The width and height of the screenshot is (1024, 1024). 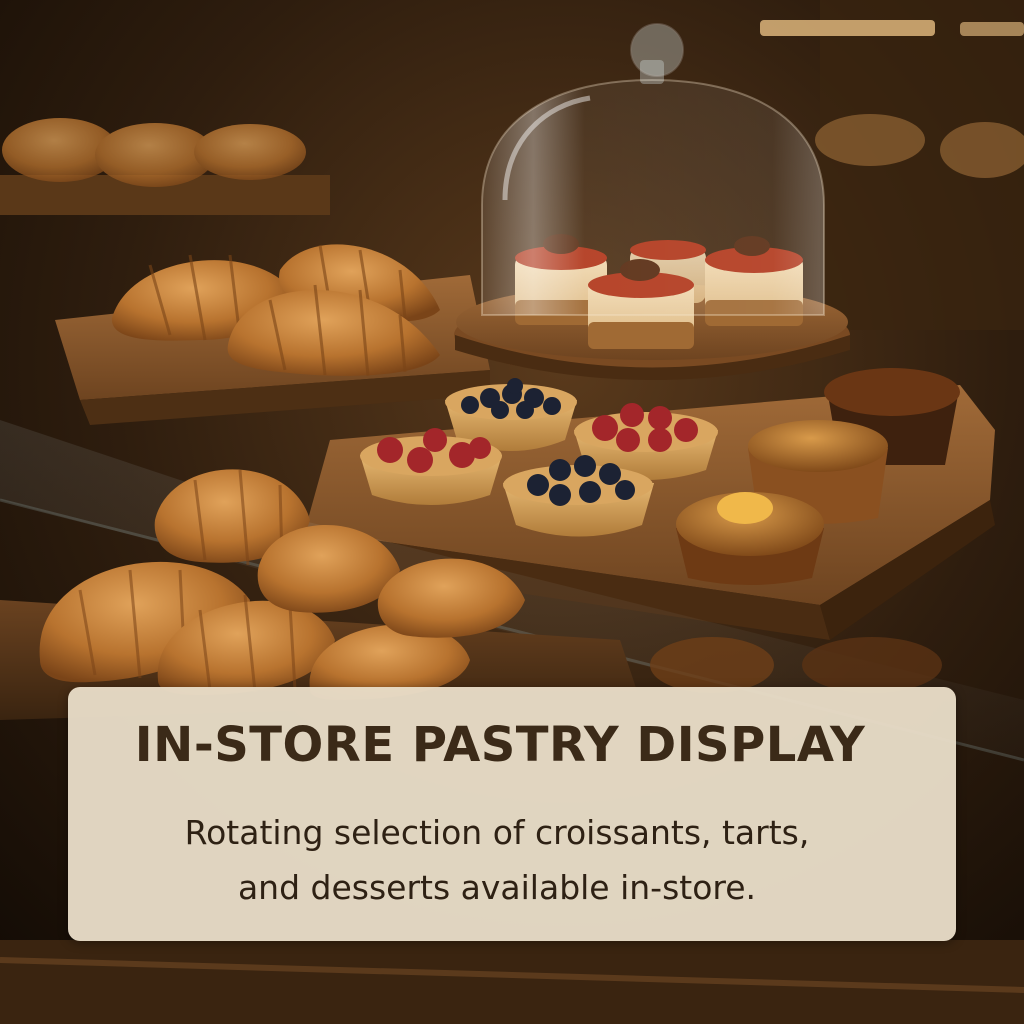 What do you see at coordinates (750, 538) in the screenshot?
I see `custard-bun` at bounding box center [750, 538].